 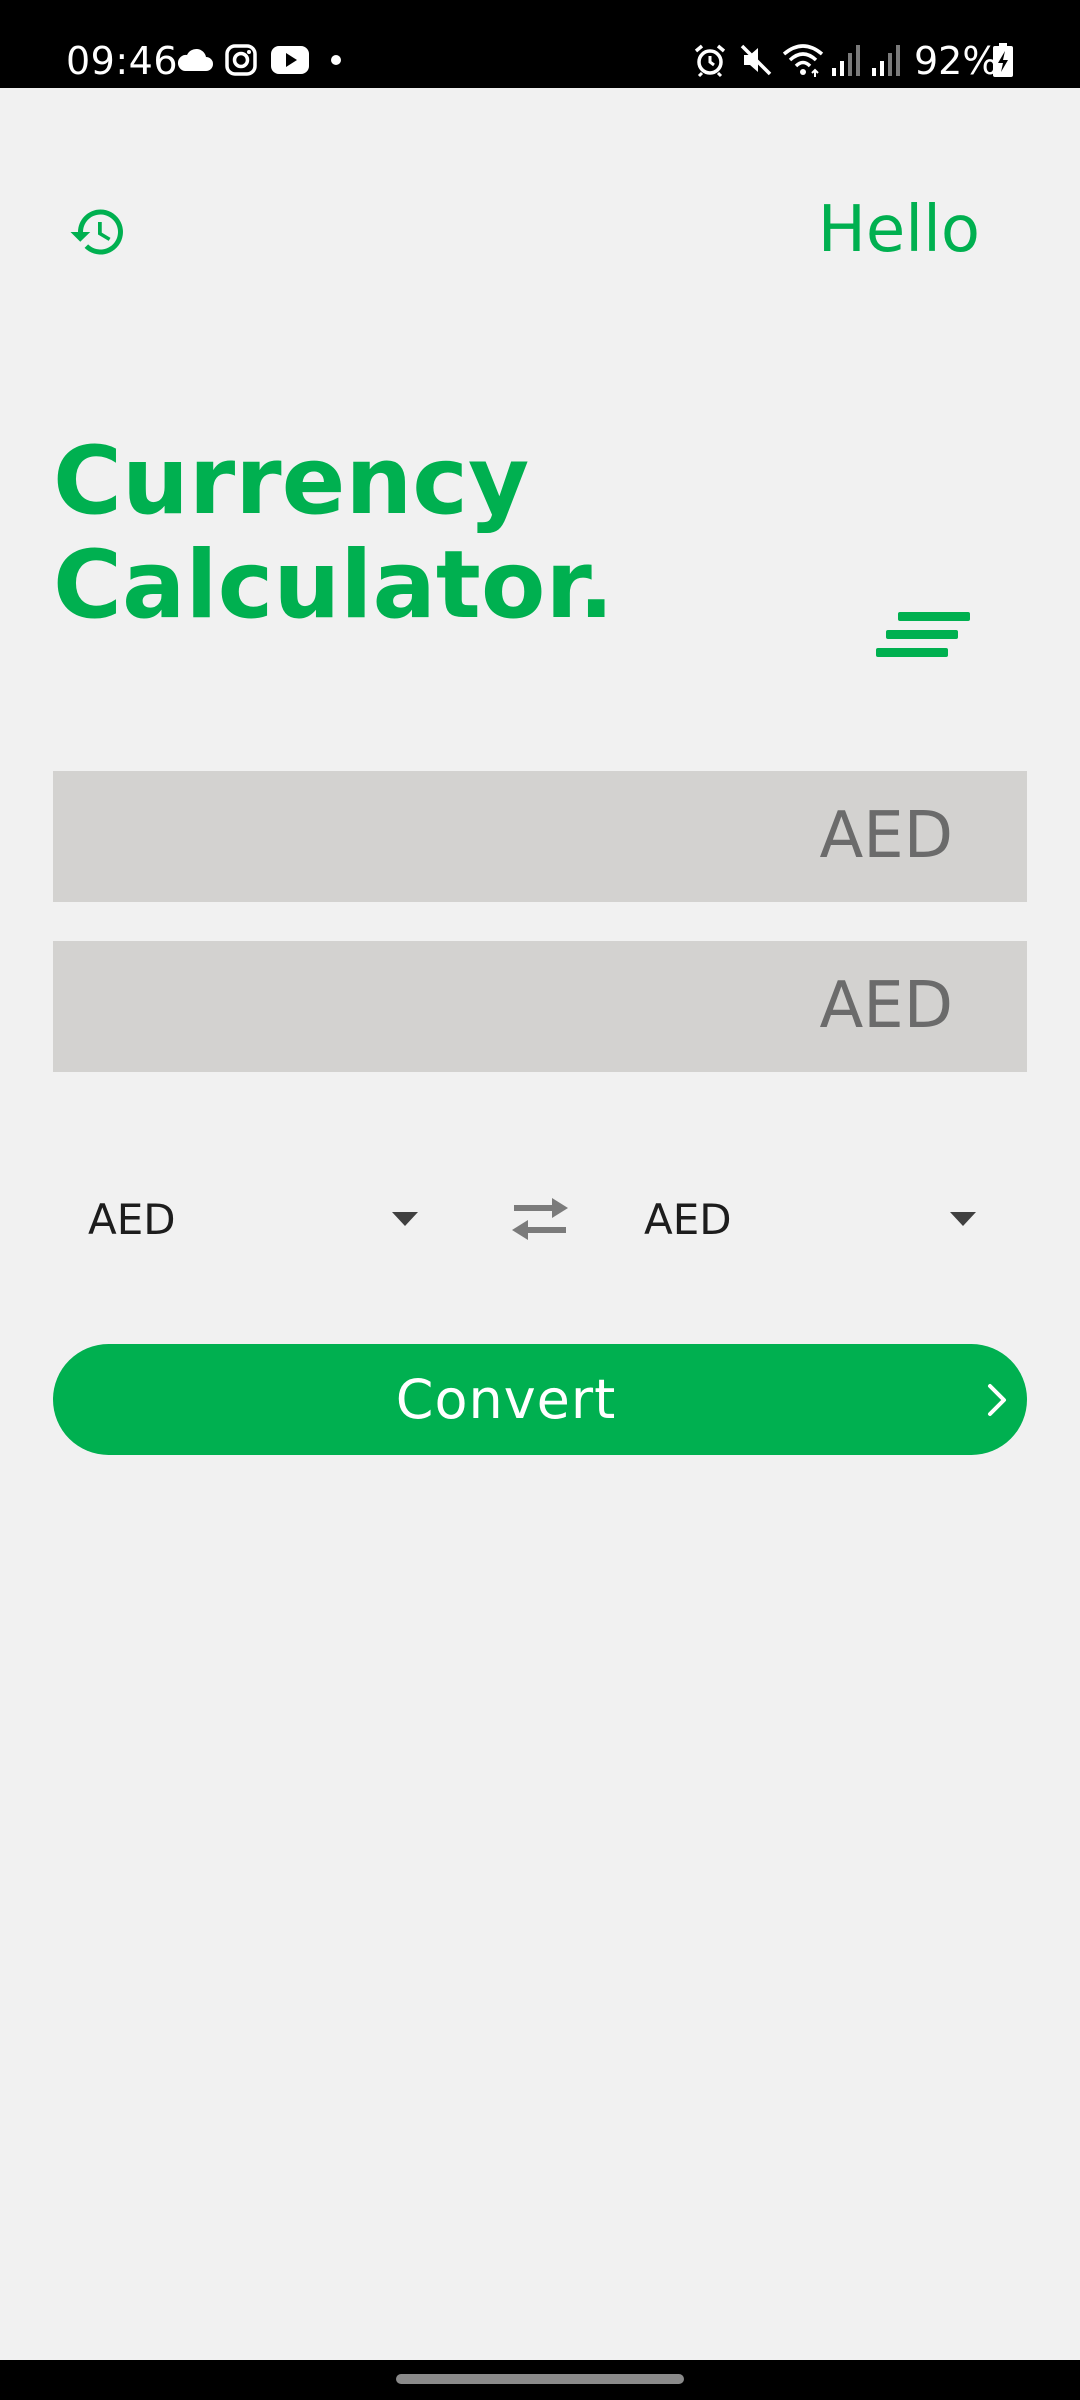 I want to click on swap-currencies-button, so click(x=540, y=1218).